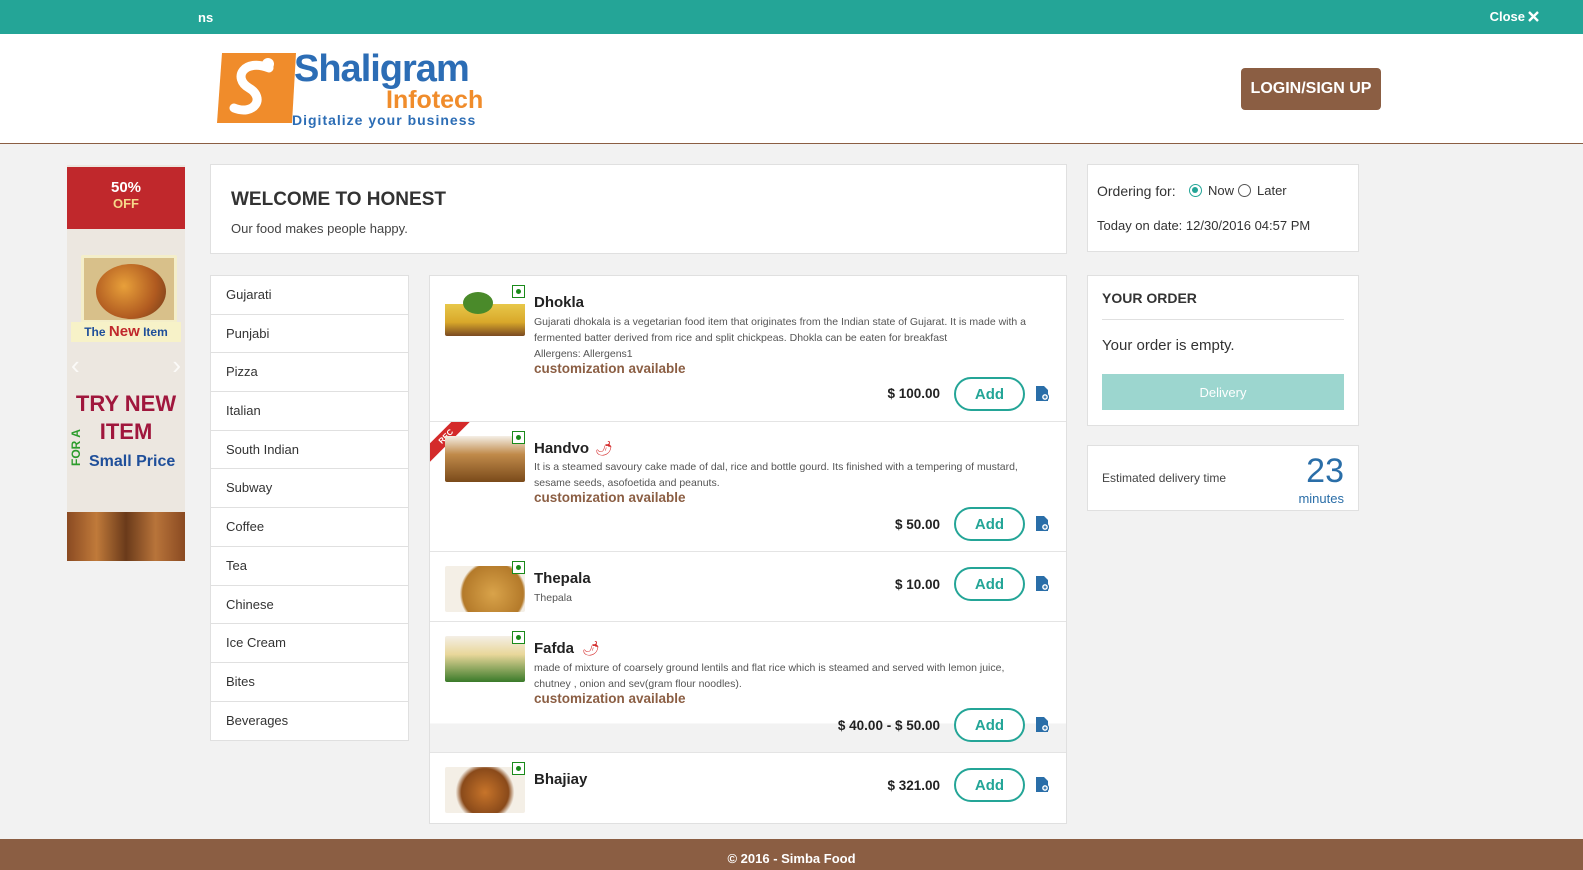 This screenshot has height=870, width=1583. Describe the element at coordinates (791, 858) in the screenshot. I see `footer-copyright: © 2016 - Simba Food` at that location.